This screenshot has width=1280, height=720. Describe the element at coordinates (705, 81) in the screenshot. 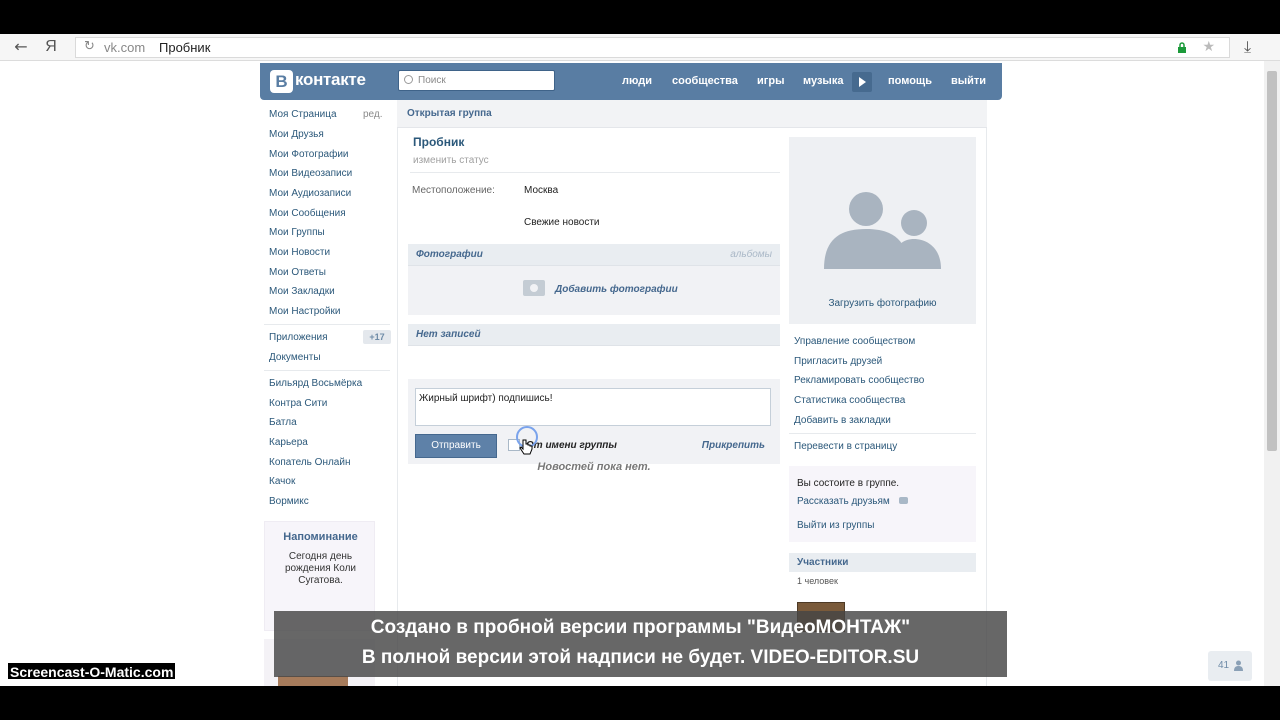

I see `nav-communities: сообщества` at that location.